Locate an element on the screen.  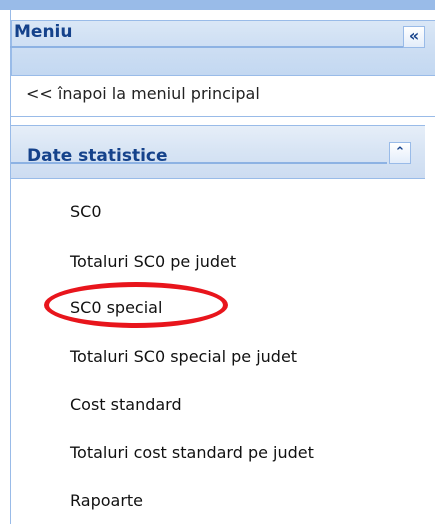
collapse-panel-icon: « is located at coordinates (414, 37).